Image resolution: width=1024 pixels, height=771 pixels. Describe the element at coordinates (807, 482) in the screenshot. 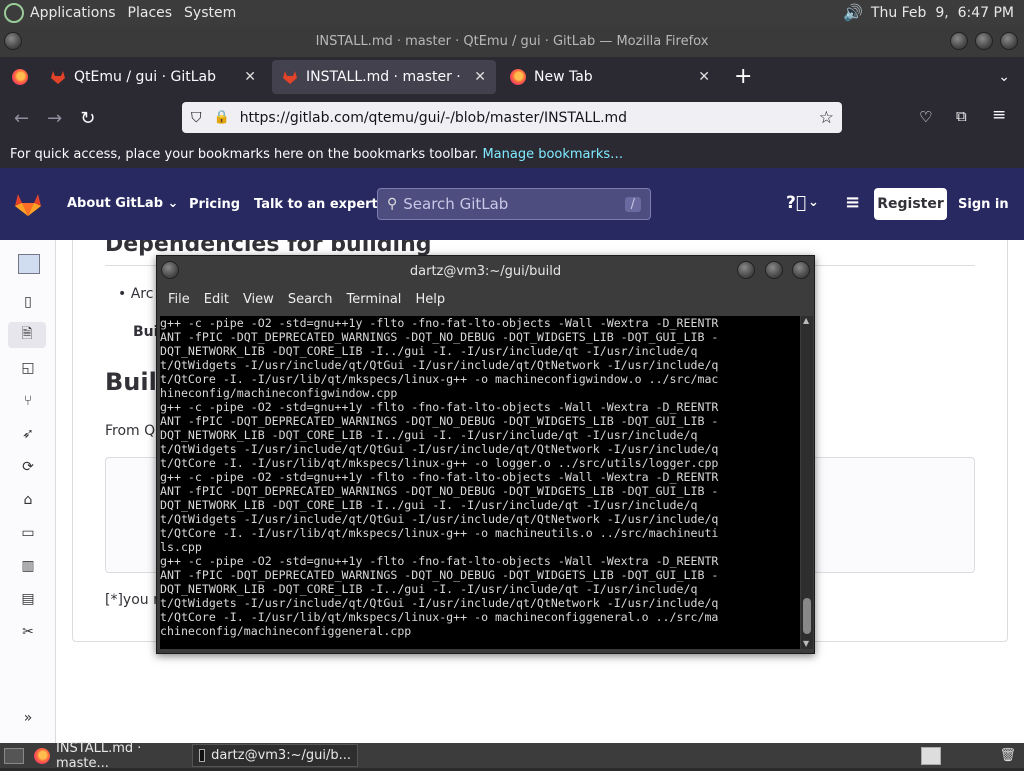

I see `terminal-scrollbar: ▲ ▼` at that location.